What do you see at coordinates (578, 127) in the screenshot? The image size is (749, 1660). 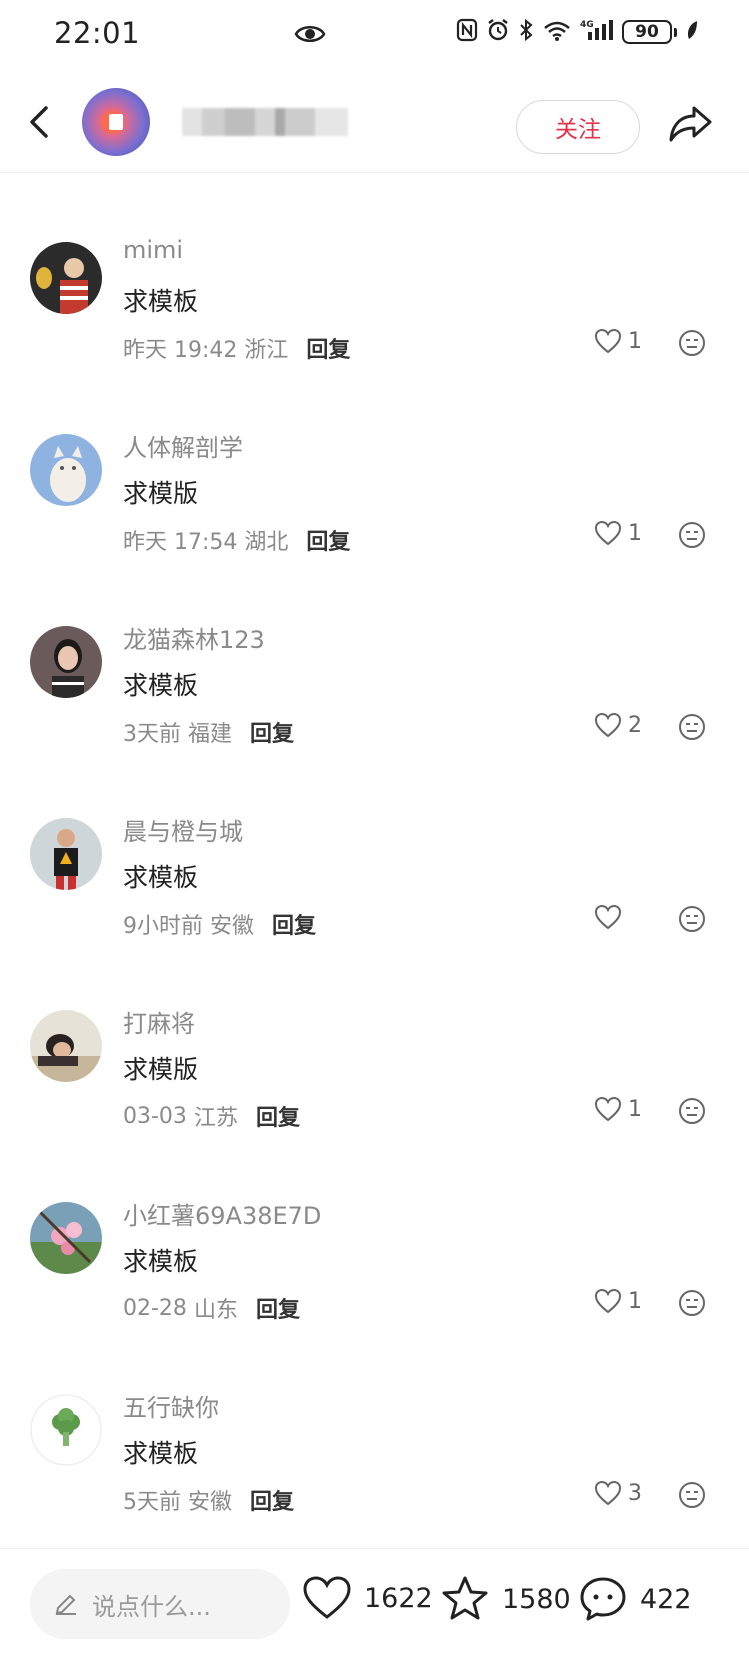 I see `follow-button: 关注` at bounding box center [578, 127].